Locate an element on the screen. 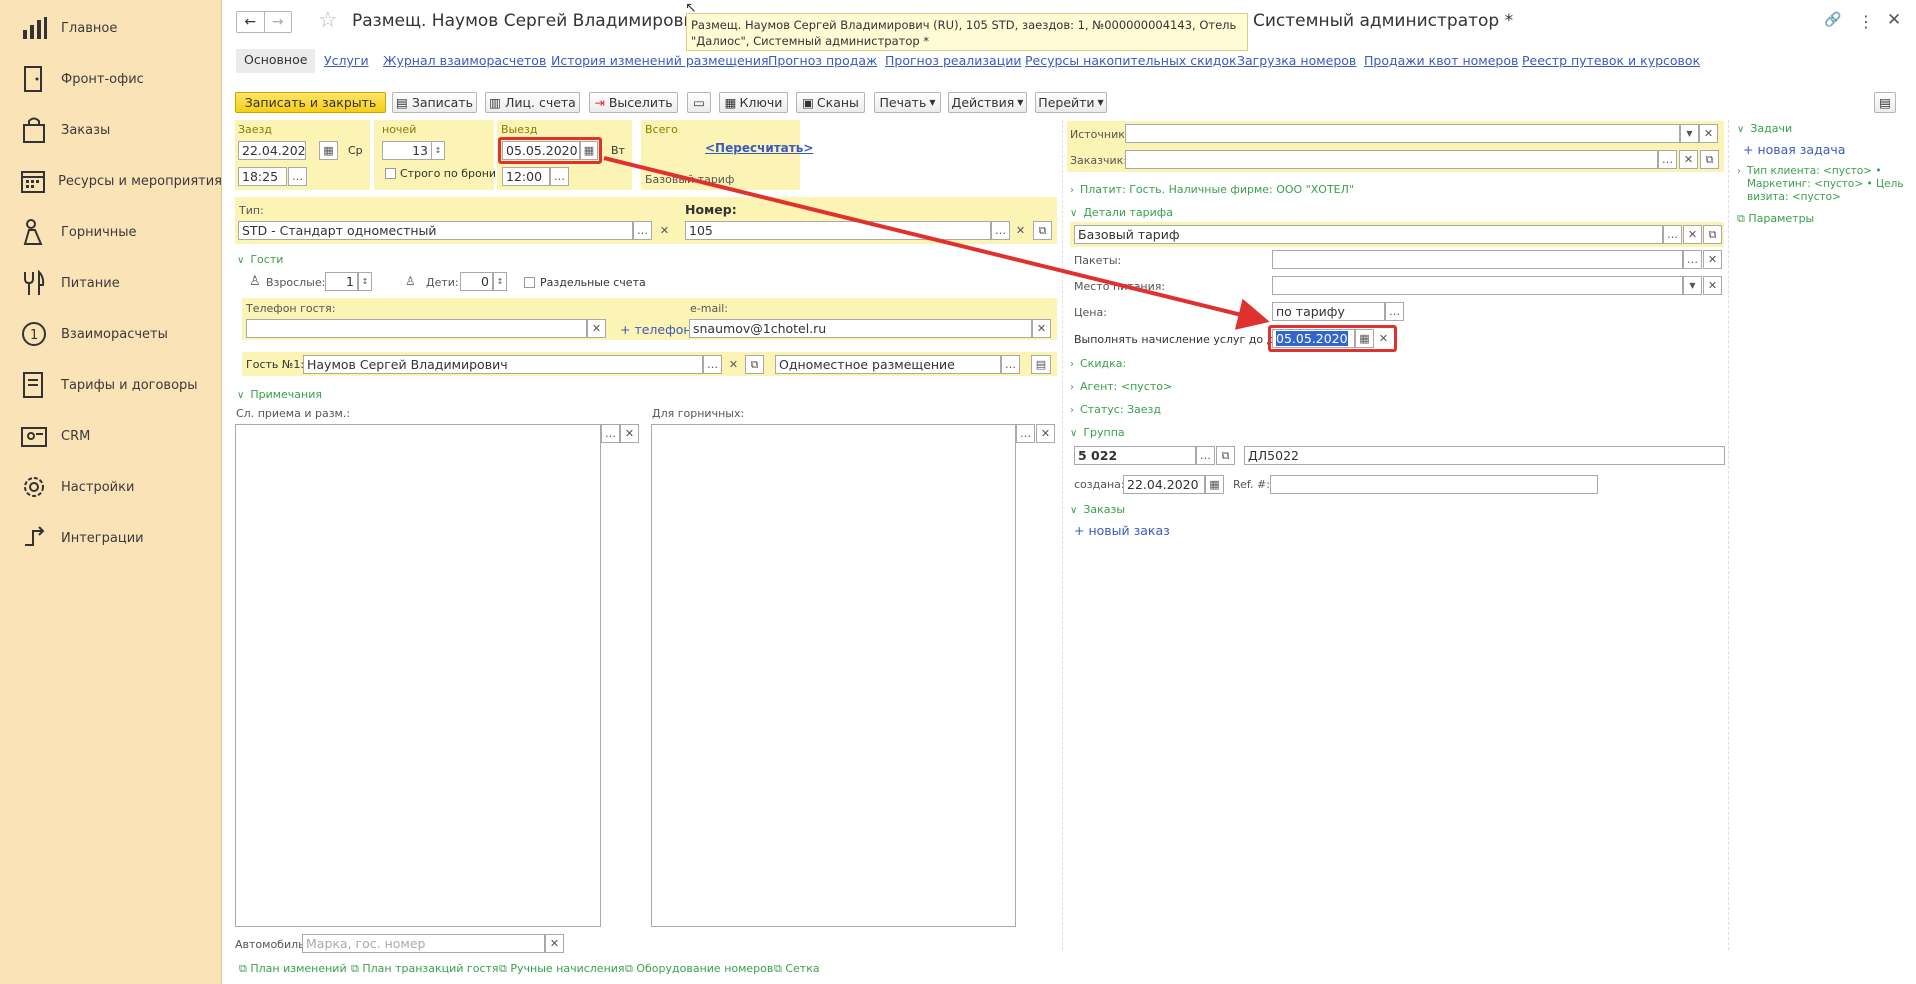 This screenshot has height=984, width=1916. tab-sales-forecast: Прогноз продаж is located at coordinates (822, 60).